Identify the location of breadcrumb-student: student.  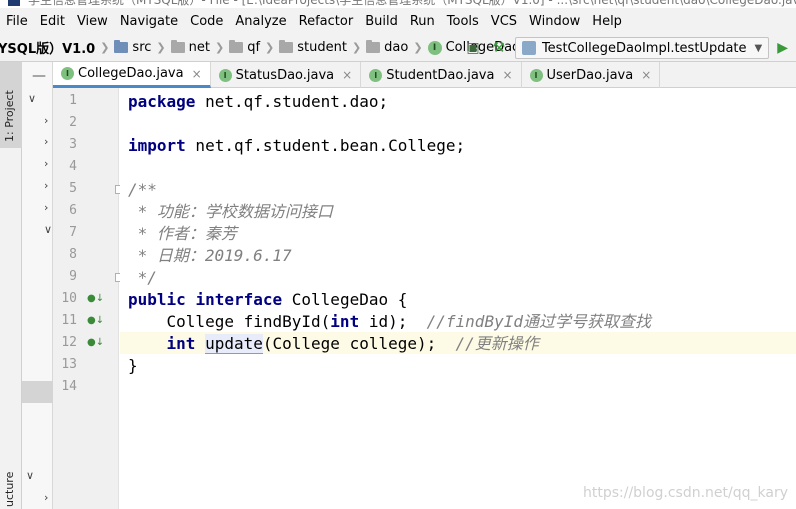
(322, 47).